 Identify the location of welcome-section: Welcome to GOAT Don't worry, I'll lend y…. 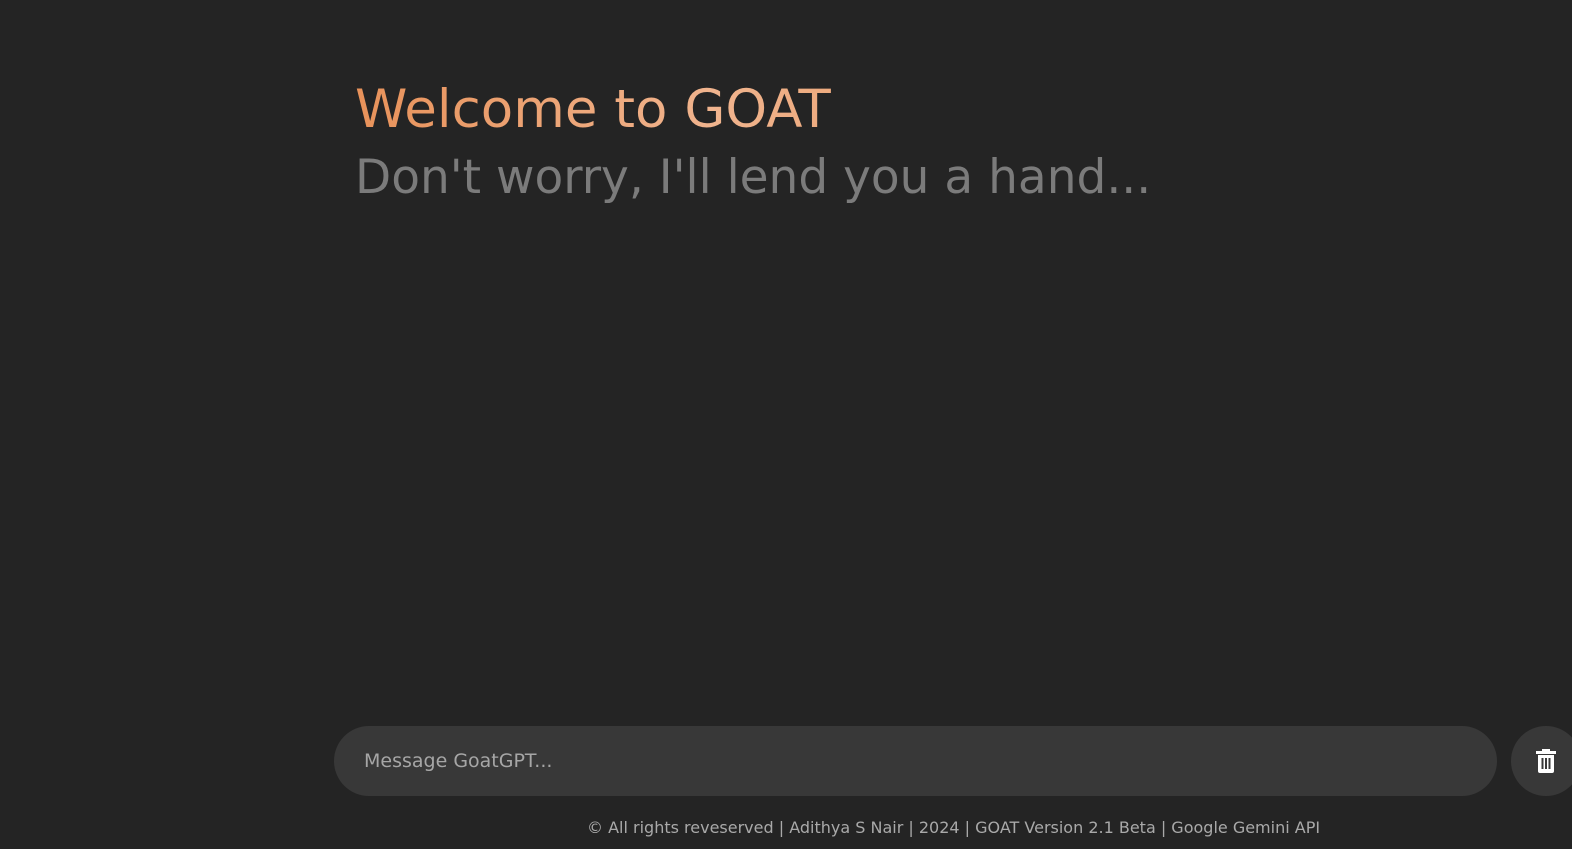
(753, 143).